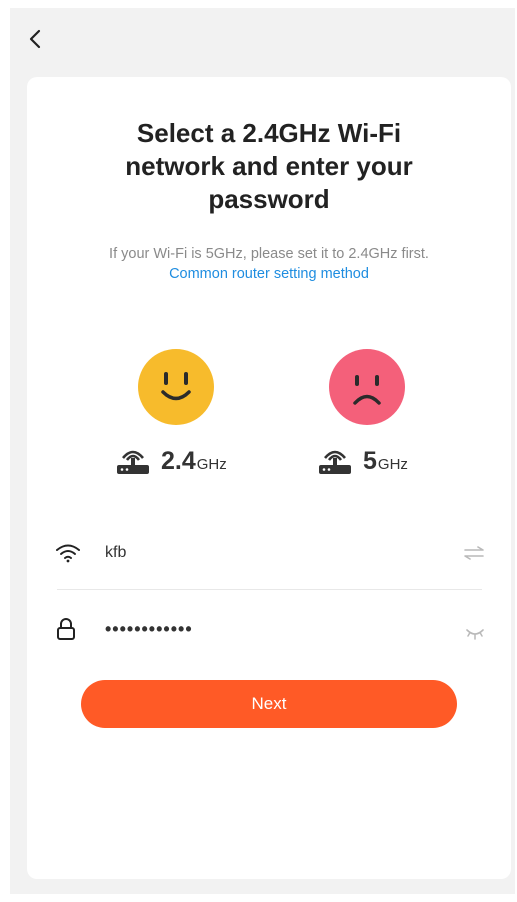 This screenshot has width=517, height=902. What do you see at coordinates (475, 634) in the screenshot?
I see `eye-closed-icon` at bounding box center [475, 634].